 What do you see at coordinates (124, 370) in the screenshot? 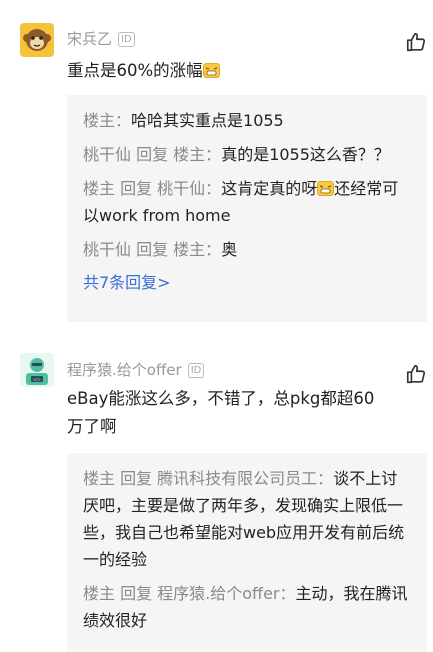
I see `author-name: 程序猿.给个offer` at bounding box center [124, 370].